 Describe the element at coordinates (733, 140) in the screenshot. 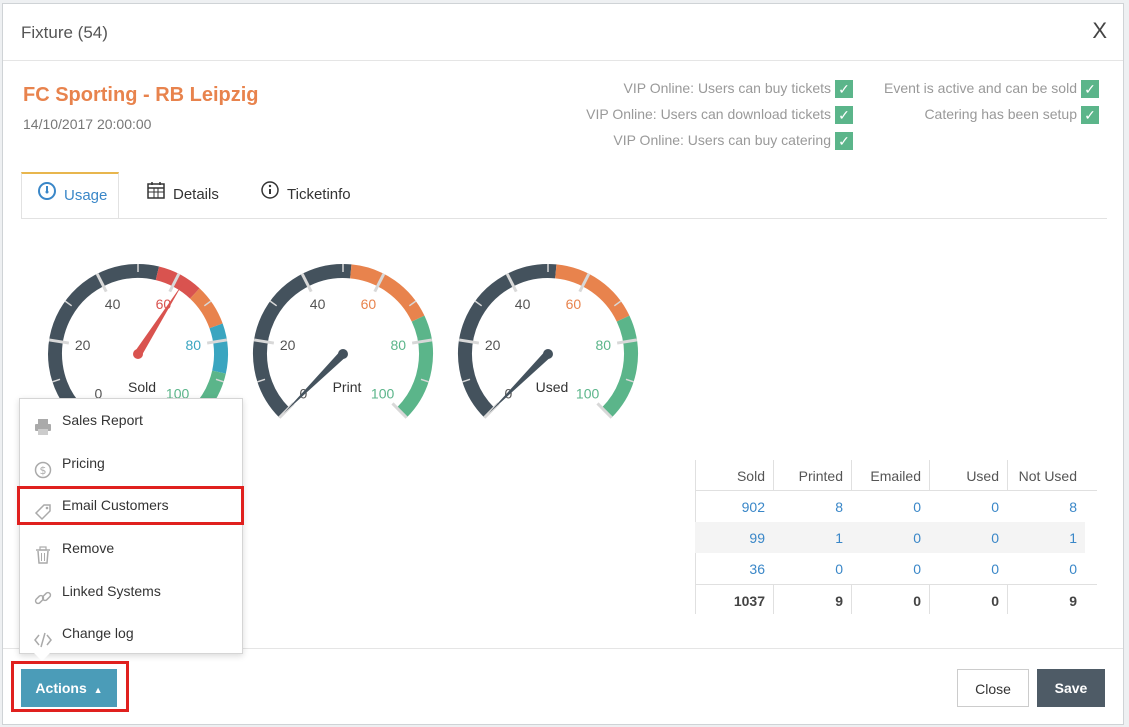

I see `status-buy-catering: VIP Online: Users can buy catering ✓` at that location.